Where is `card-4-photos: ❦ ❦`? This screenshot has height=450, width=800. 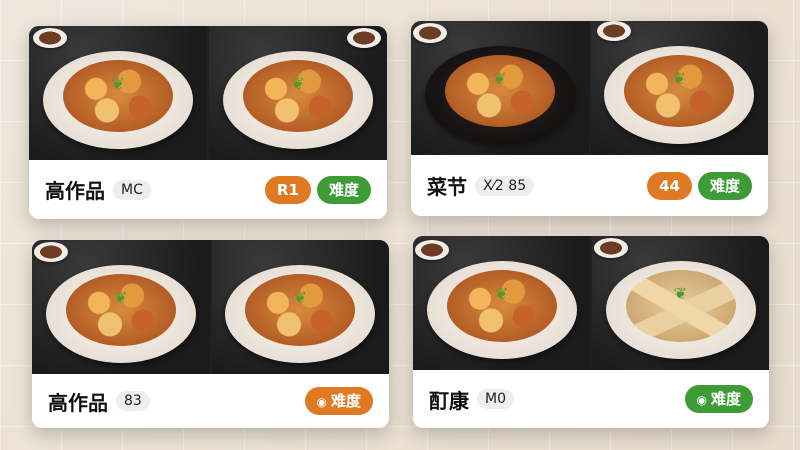
card-4-photos: ❦ ❦ is located at coordinates (591, 303).